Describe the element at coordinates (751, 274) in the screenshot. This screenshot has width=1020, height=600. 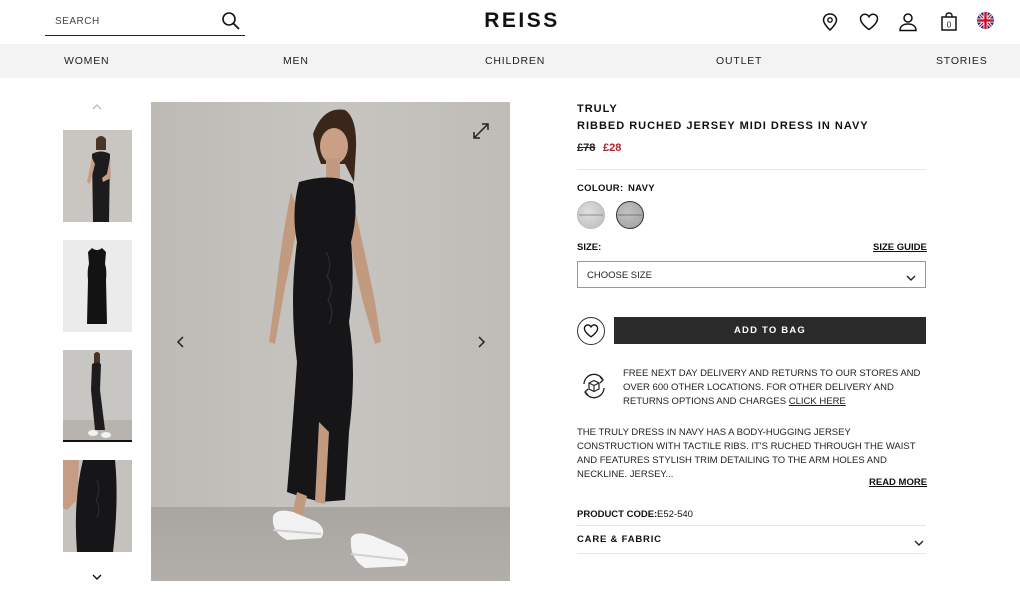
I see `size-select: CHOOSE SIZE` at that location.